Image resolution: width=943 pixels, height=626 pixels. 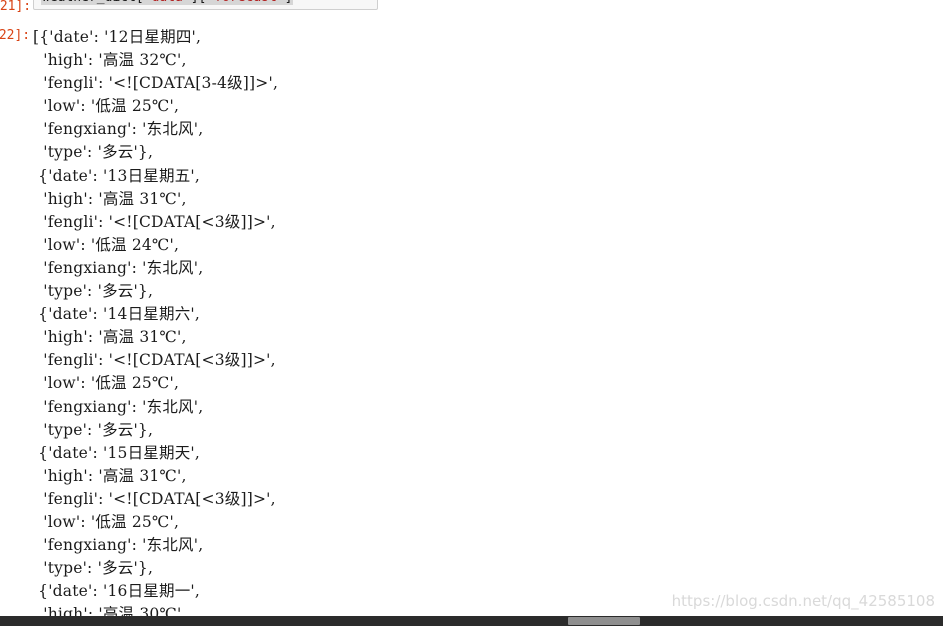 What do you see at coordinates (803, 601) in the screenshot?
I see `csdn-watermark: https://blog.csdn.net/qq_42585108` at bounding box center [803, 601].